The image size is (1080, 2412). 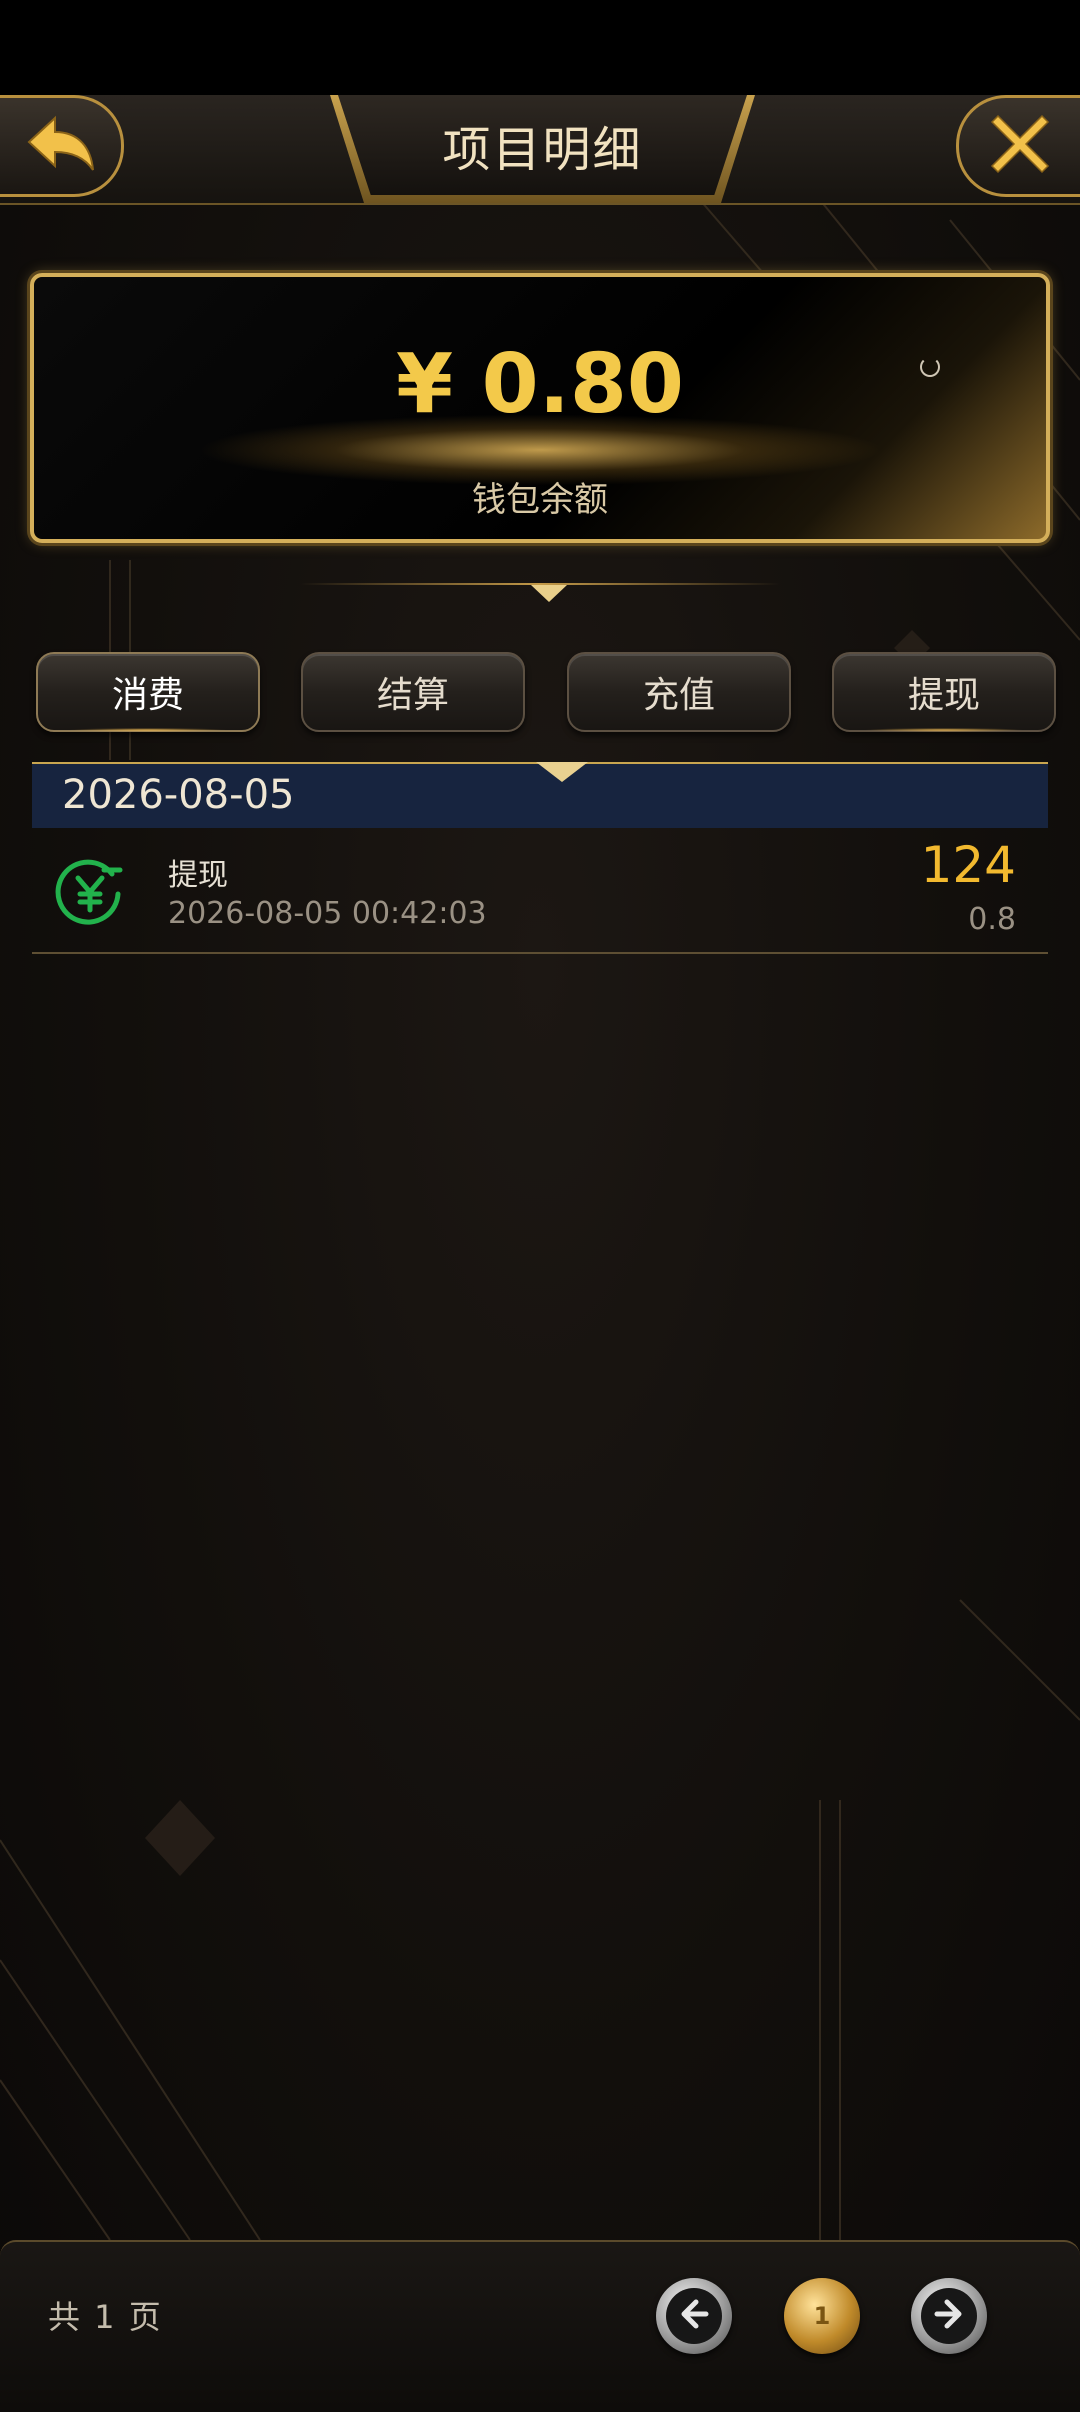 I want to click on tab-withdraw: 提现, so click(x=944, y=692).